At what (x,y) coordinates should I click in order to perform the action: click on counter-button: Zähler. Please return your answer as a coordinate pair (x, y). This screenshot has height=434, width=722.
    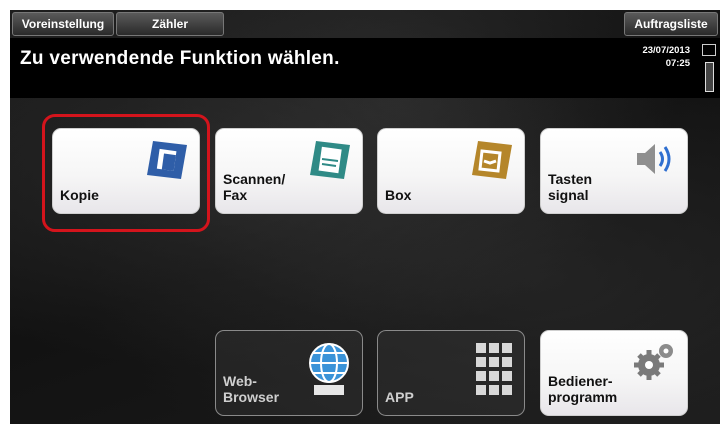
    Looking at the image, I should click on (170, 24).